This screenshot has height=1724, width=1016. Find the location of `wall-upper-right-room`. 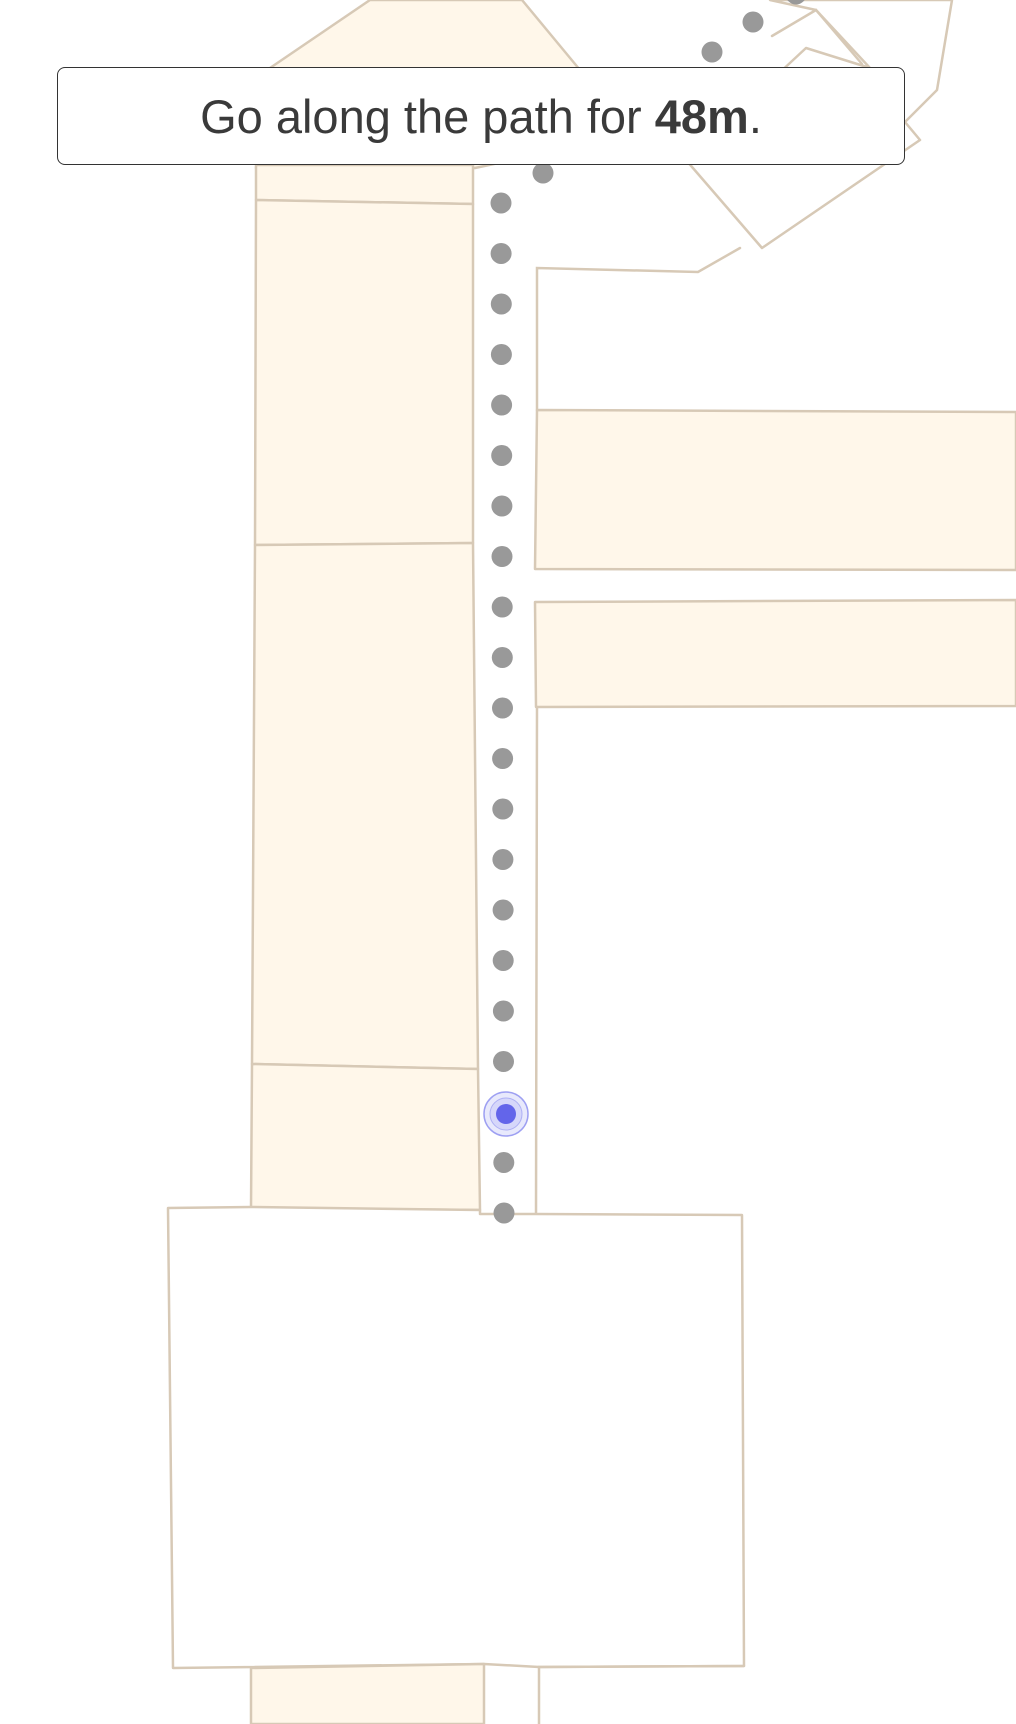

wall-upper-right-room is located at coordinates (638, 329).